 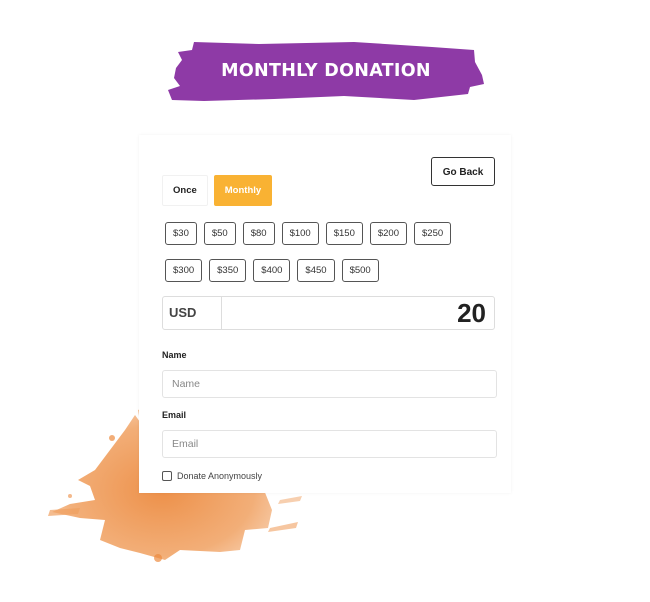 I want to click on amount-option-350: $350, so click(x=228, y=270).